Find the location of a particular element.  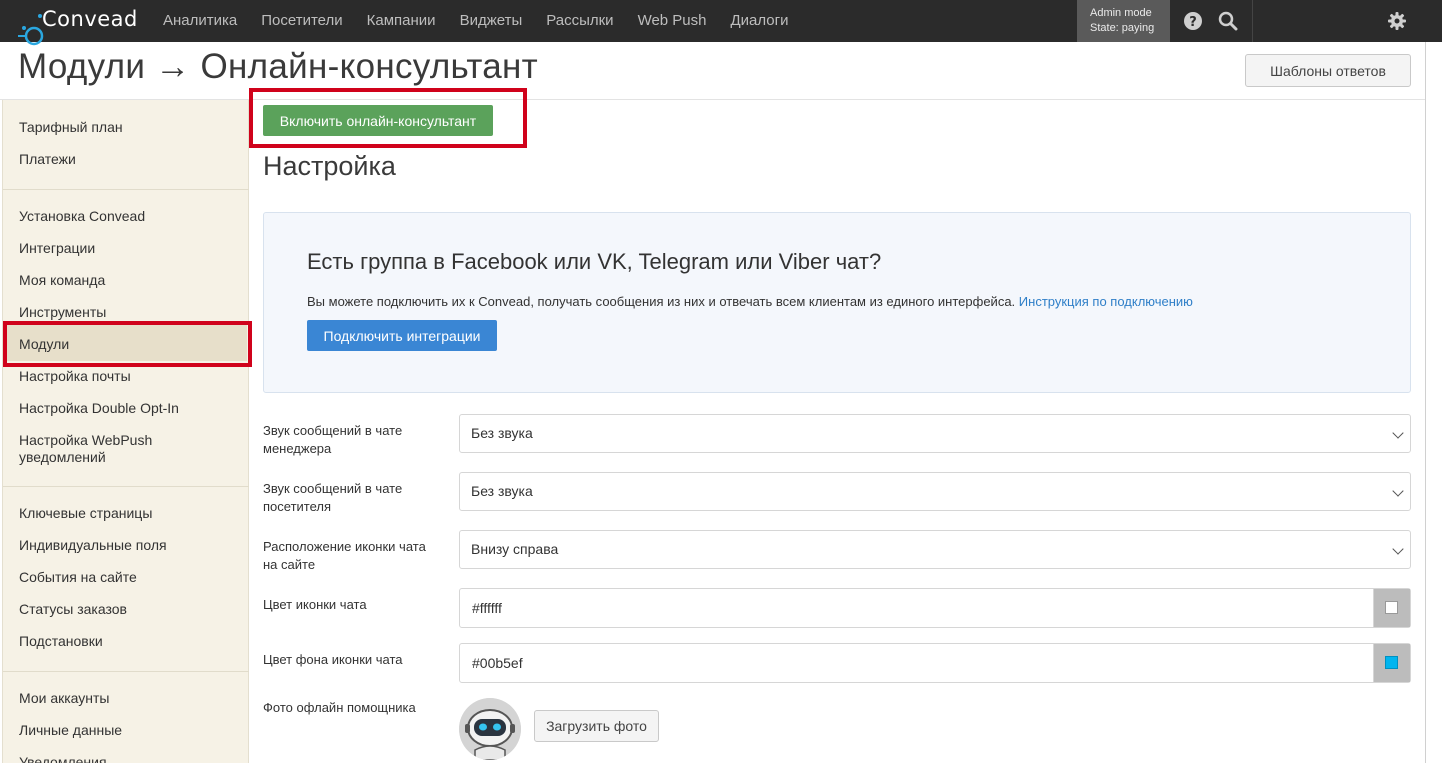

nav-mailings: Рассылки is located at coordinates (579, 21).